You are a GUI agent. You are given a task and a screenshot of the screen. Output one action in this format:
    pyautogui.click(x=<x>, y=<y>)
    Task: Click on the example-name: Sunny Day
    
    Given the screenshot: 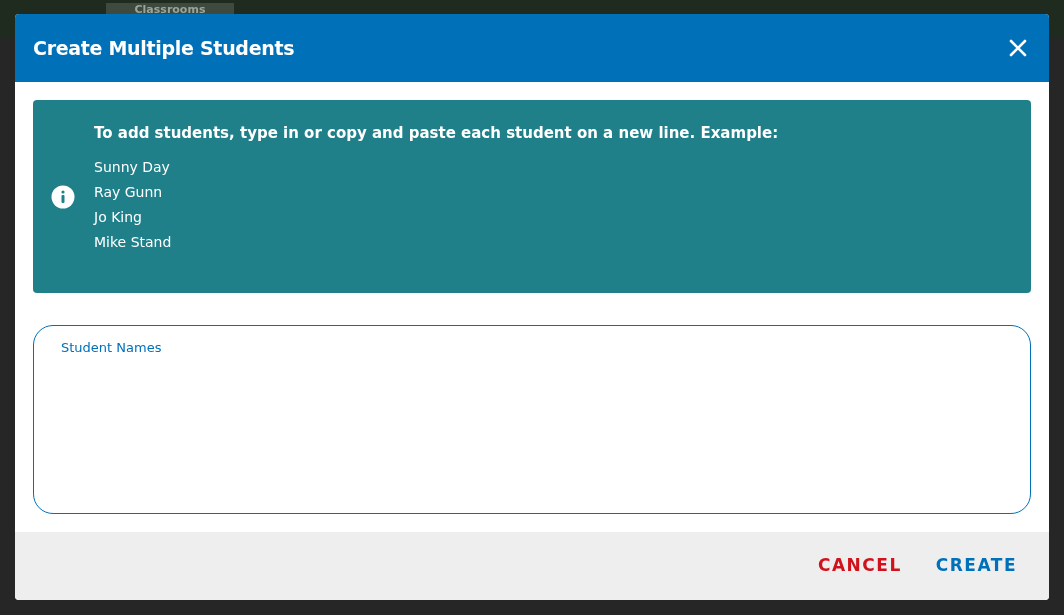 What is the action you would take?
    pyautogui.click(x=132, y=167)
    